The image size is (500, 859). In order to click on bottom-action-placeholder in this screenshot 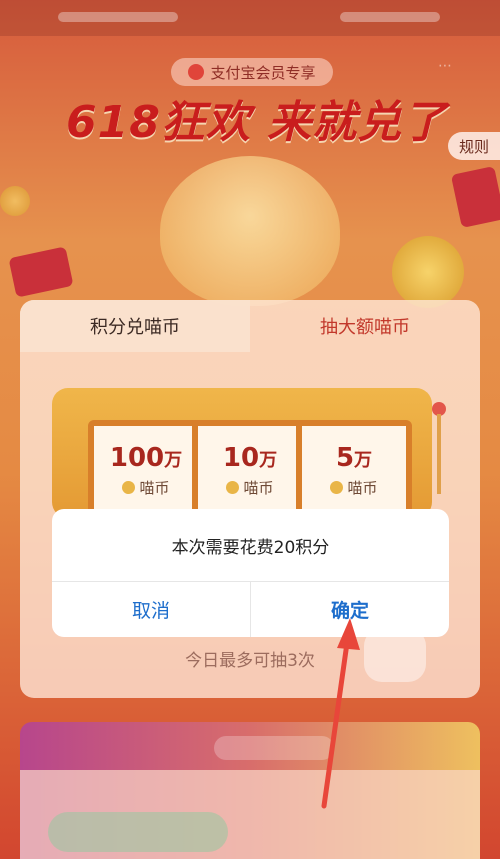, I will do `click(138, 832)`.